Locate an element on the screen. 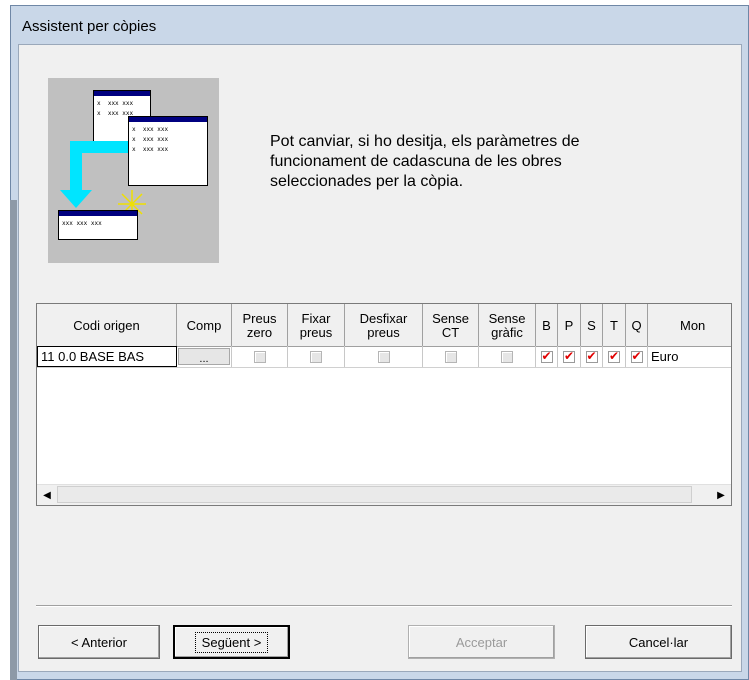 The image size is (749, 680). cell-mon: Euro is located at coordinates (689, 356).